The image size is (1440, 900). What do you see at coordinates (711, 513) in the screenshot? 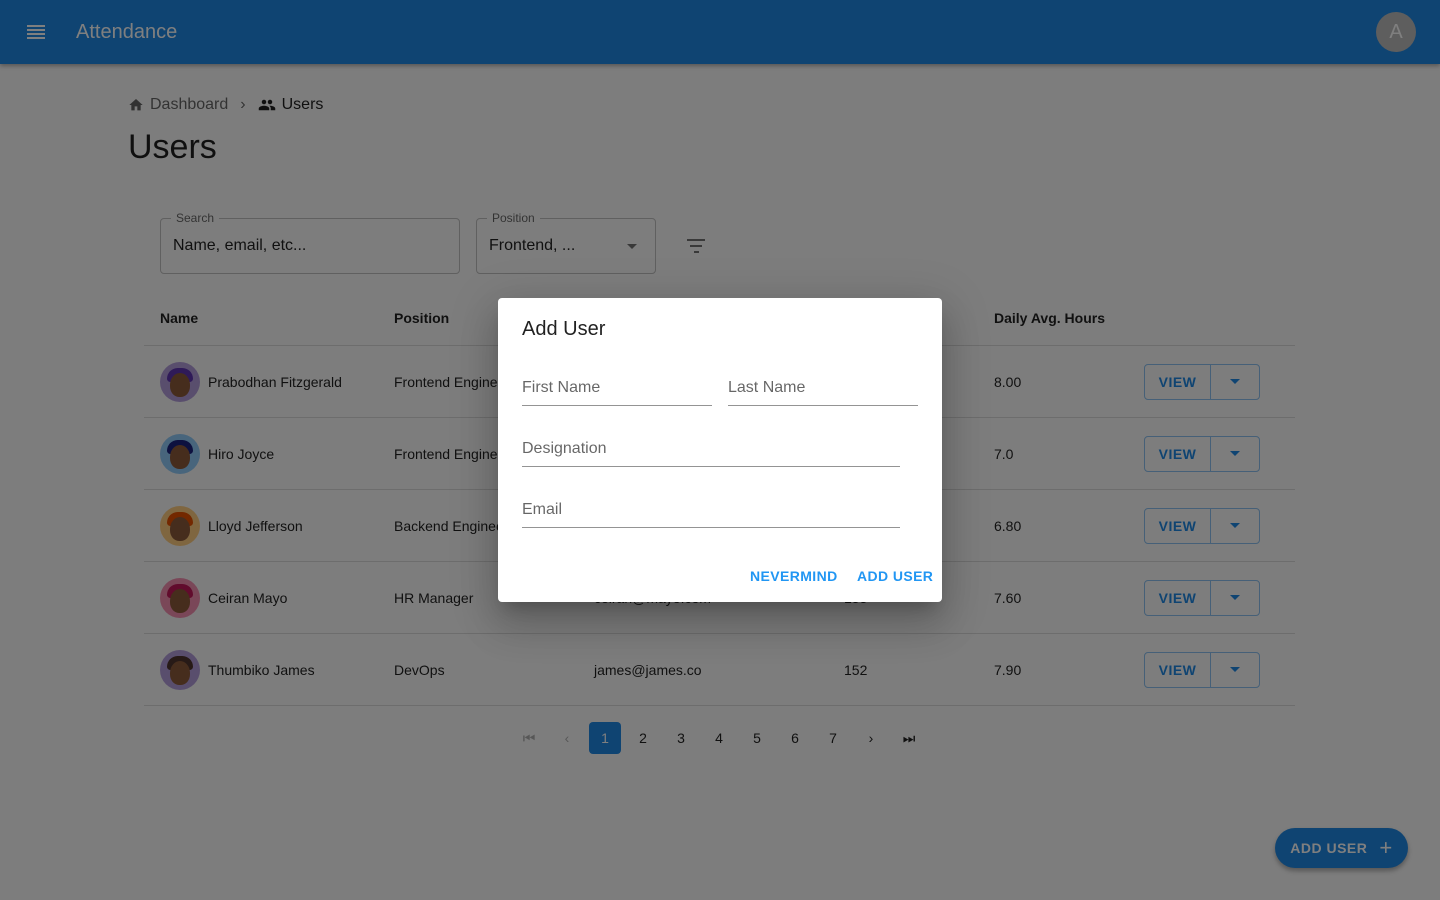
I see `email-field: Email` at bounding box center [711, 513].